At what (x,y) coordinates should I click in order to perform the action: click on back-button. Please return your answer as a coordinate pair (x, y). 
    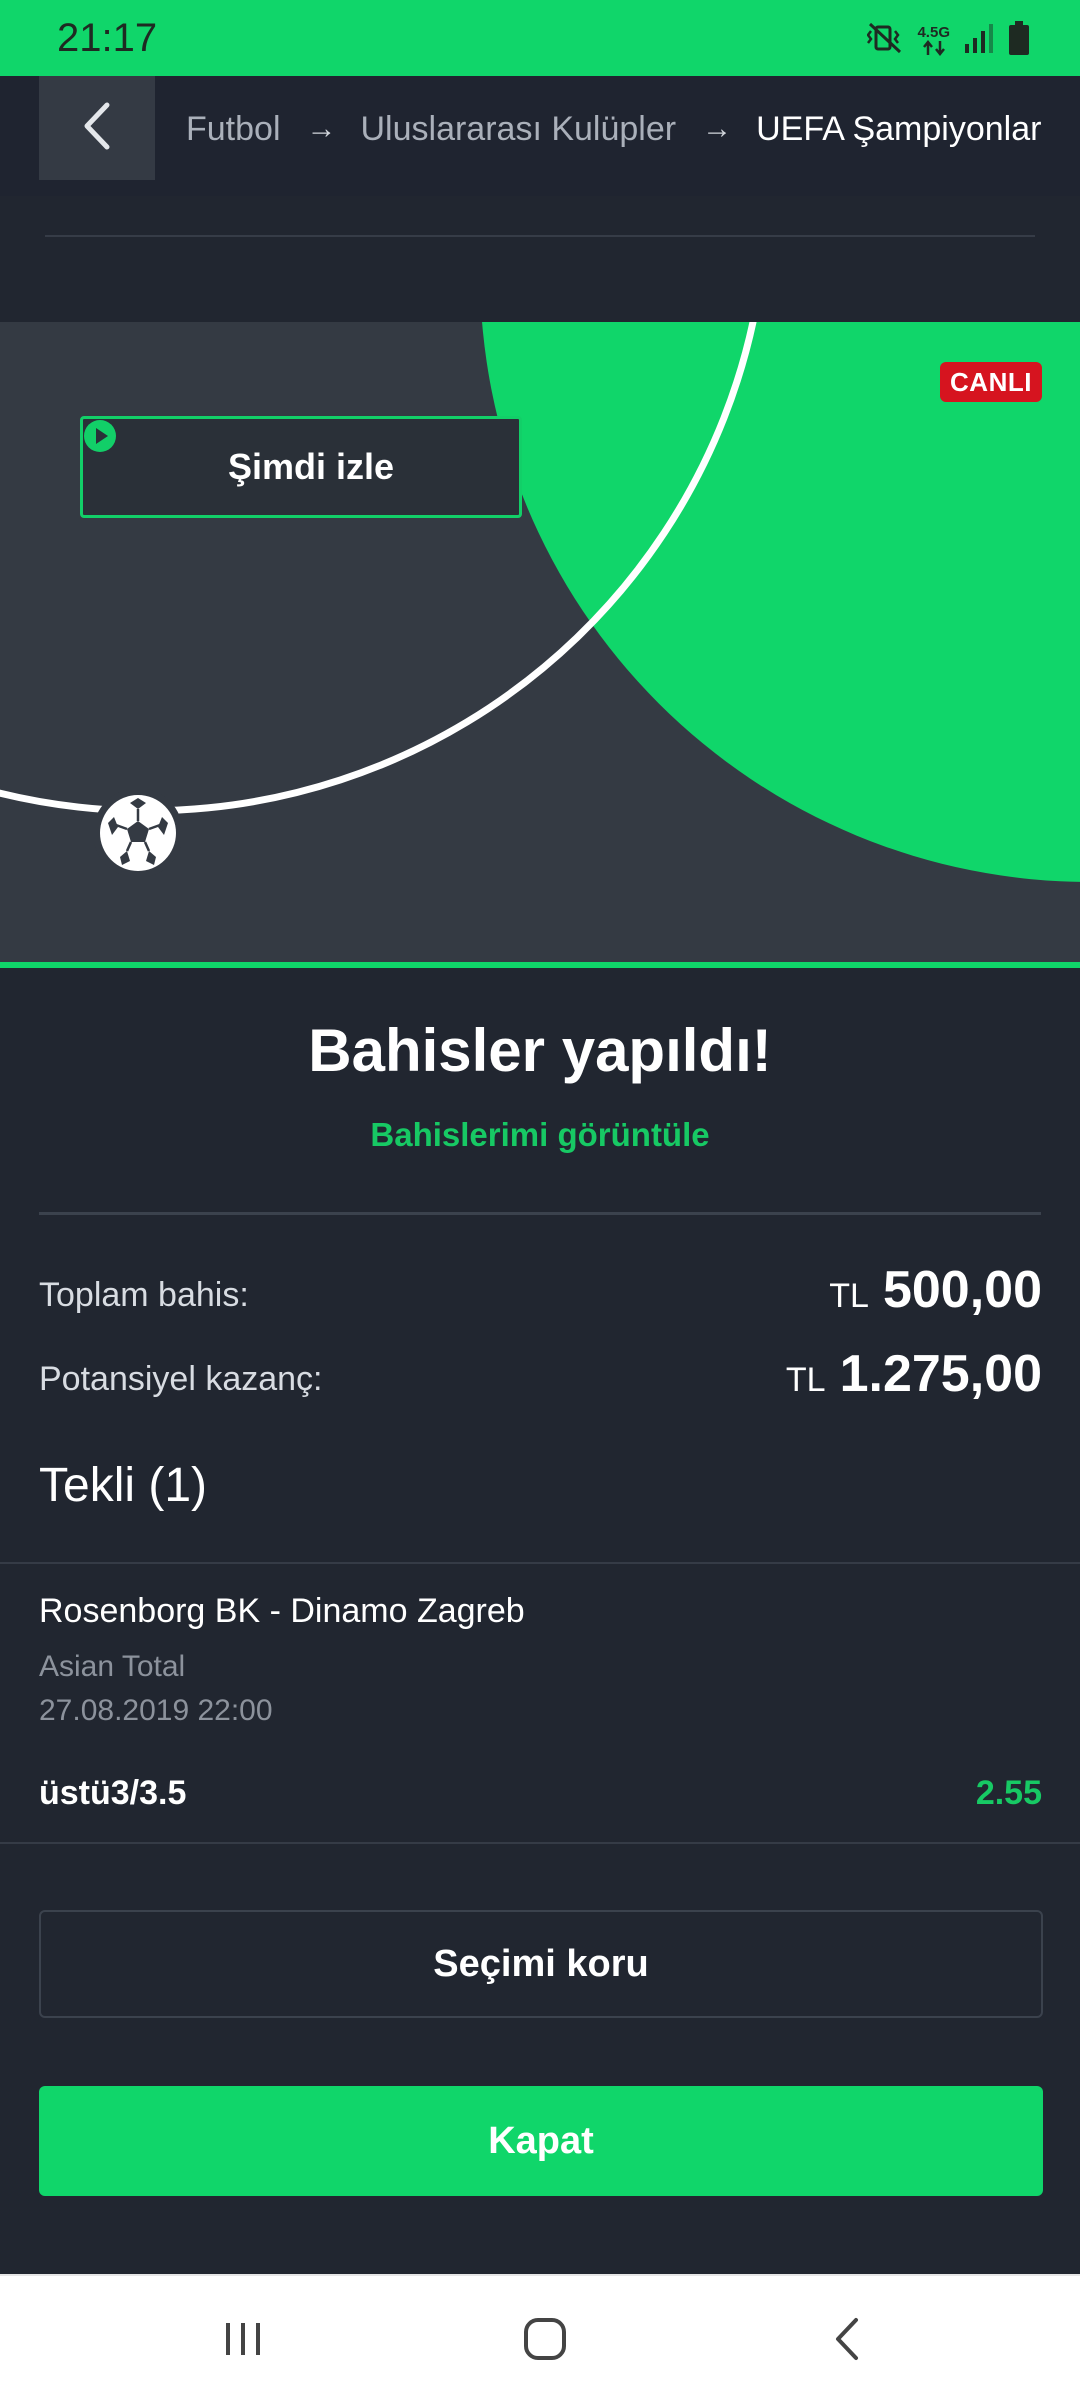
    Looking at the image, I should click on (97, 128).